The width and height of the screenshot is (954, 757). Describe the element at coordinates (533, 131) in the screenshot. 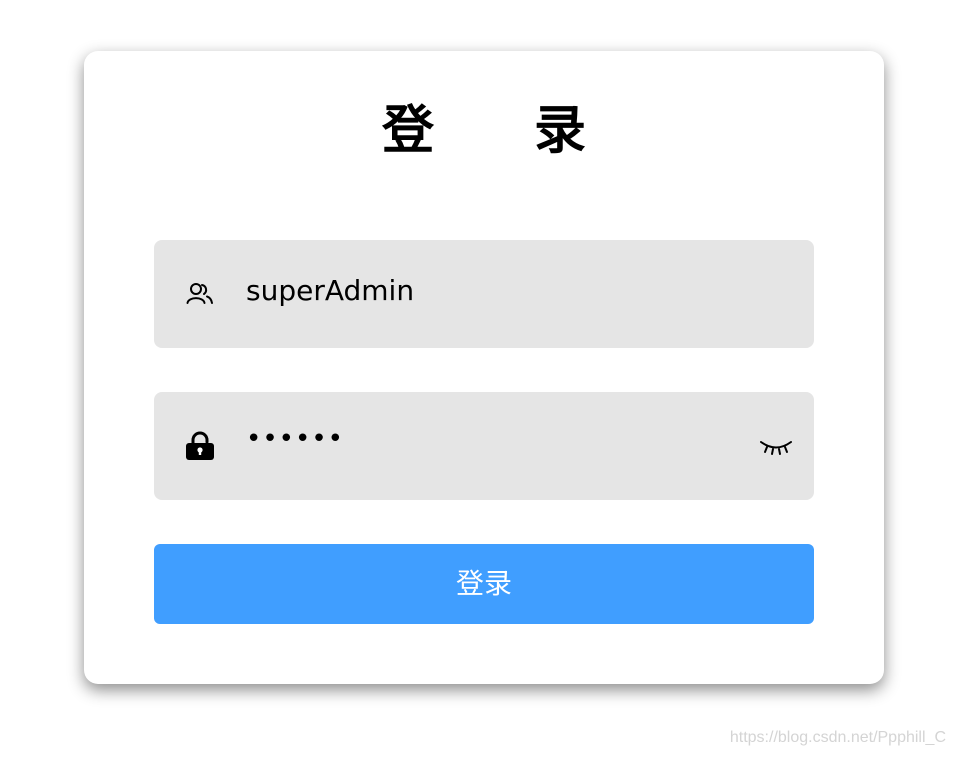

I see `login-title: 登录` at that location.